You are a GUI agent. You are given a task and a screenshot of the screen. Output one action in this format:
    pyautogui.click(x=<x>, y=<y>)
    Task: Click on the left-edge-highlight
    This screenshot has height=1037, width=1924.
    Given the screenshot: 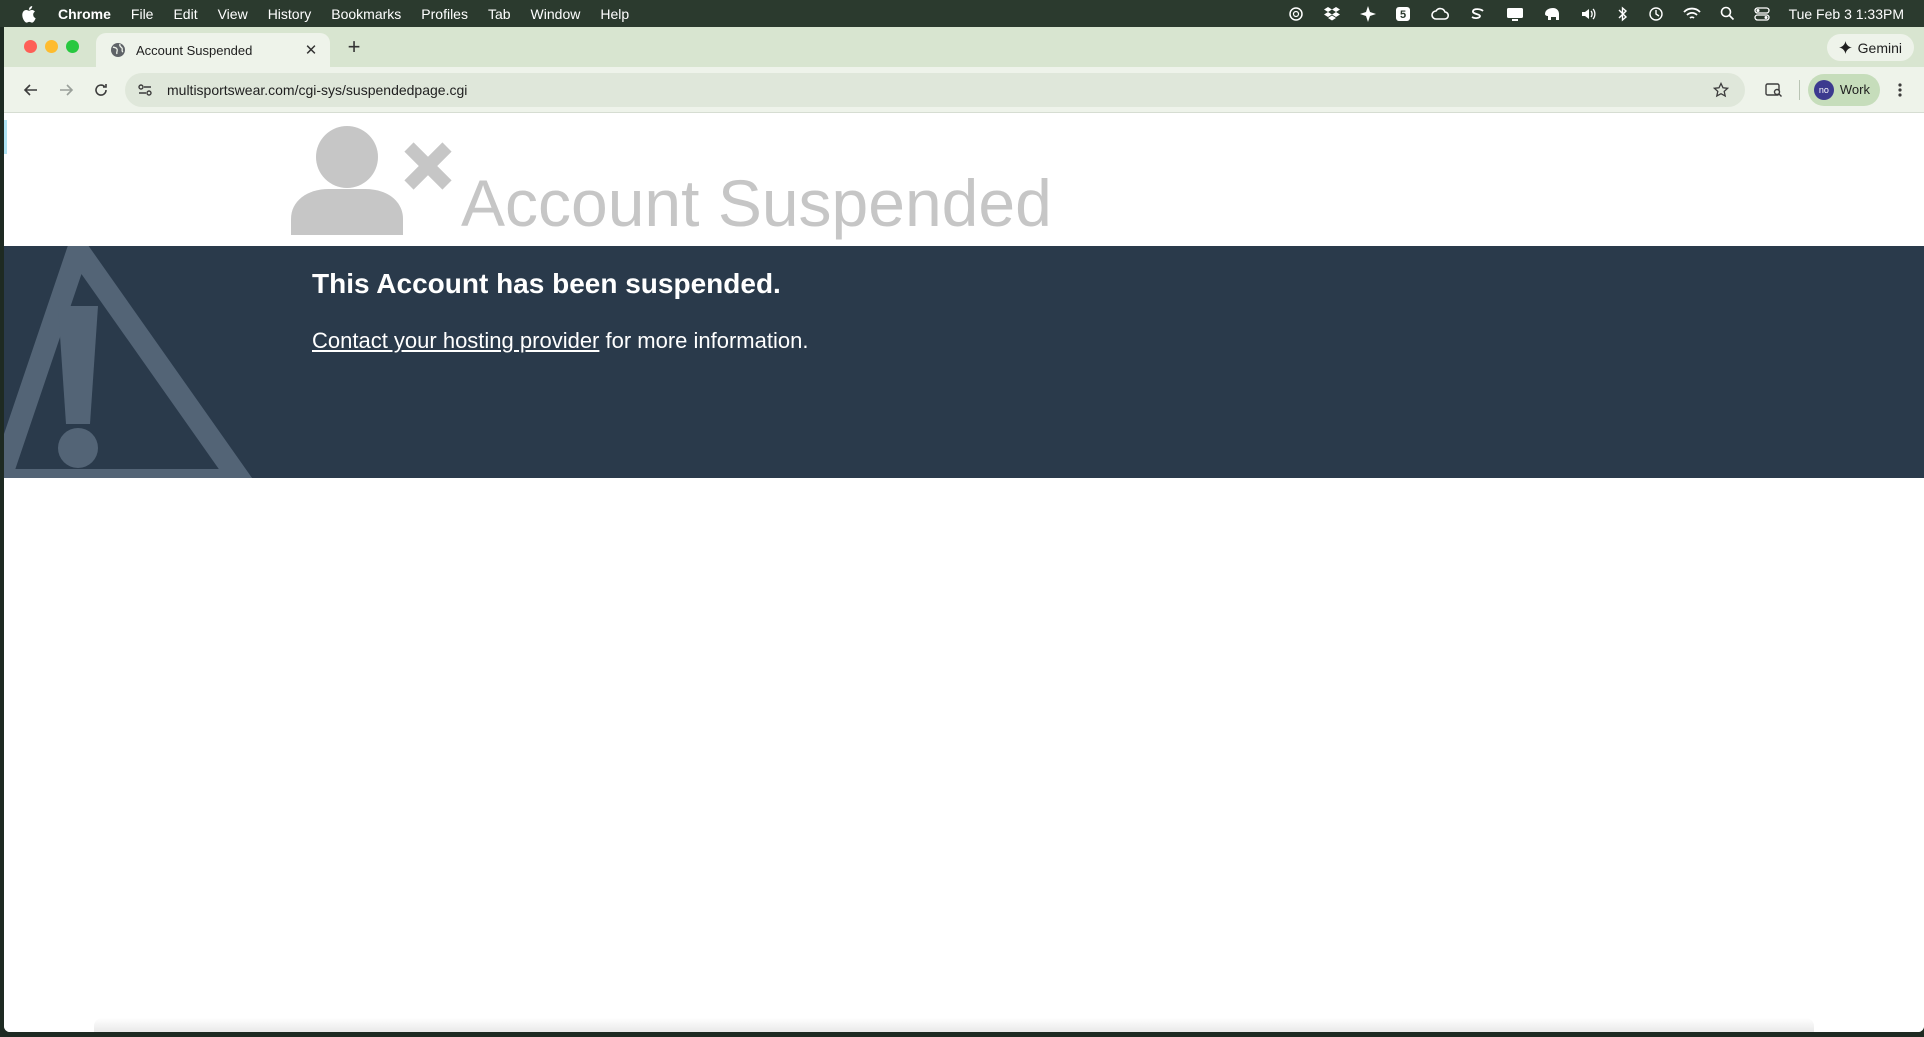 What is the action you would take?
    pyautogui.click(x=5, y=137)
    